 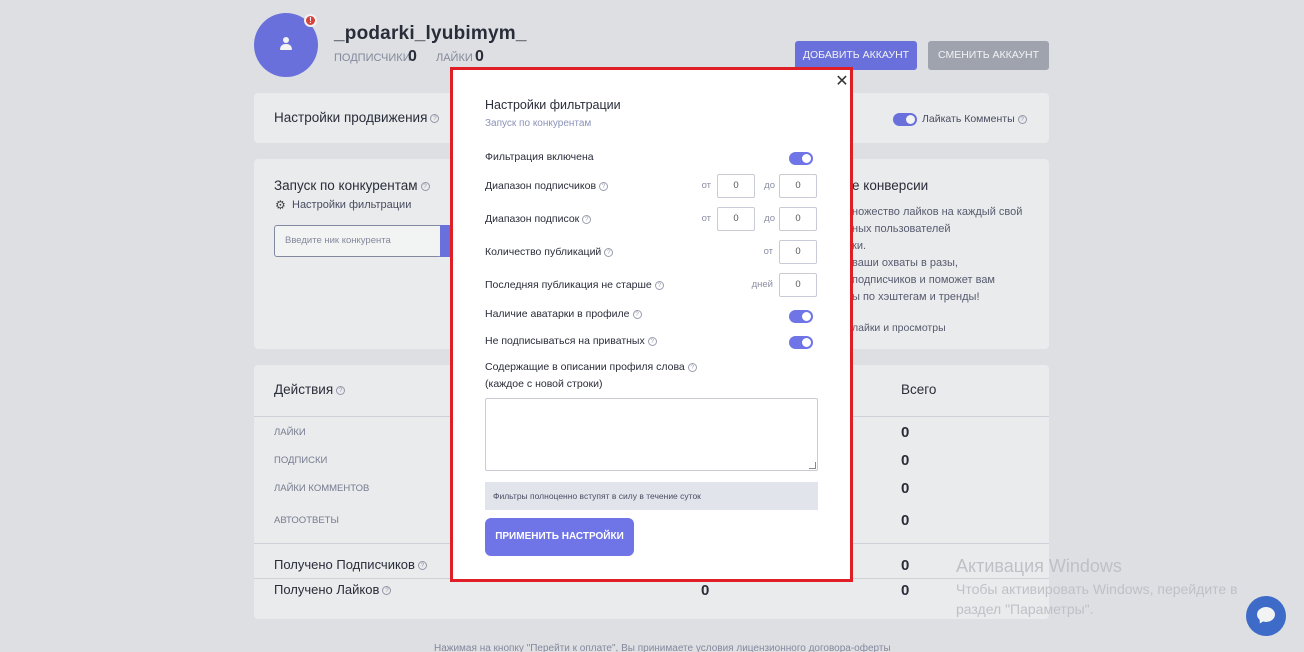 I want to click on resize-grip-icon, so click(x=812, y=465).